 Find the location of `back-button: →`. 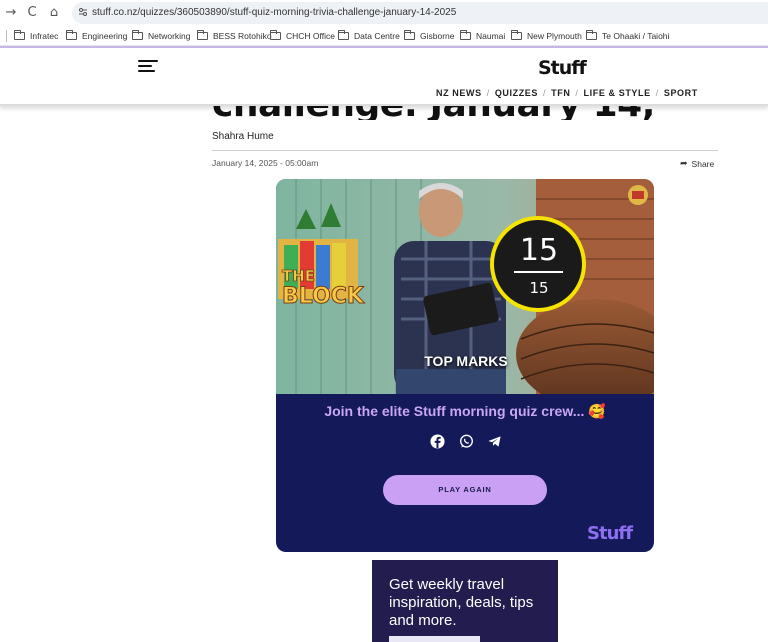

back-button: → is located at coordinates (11, 13).